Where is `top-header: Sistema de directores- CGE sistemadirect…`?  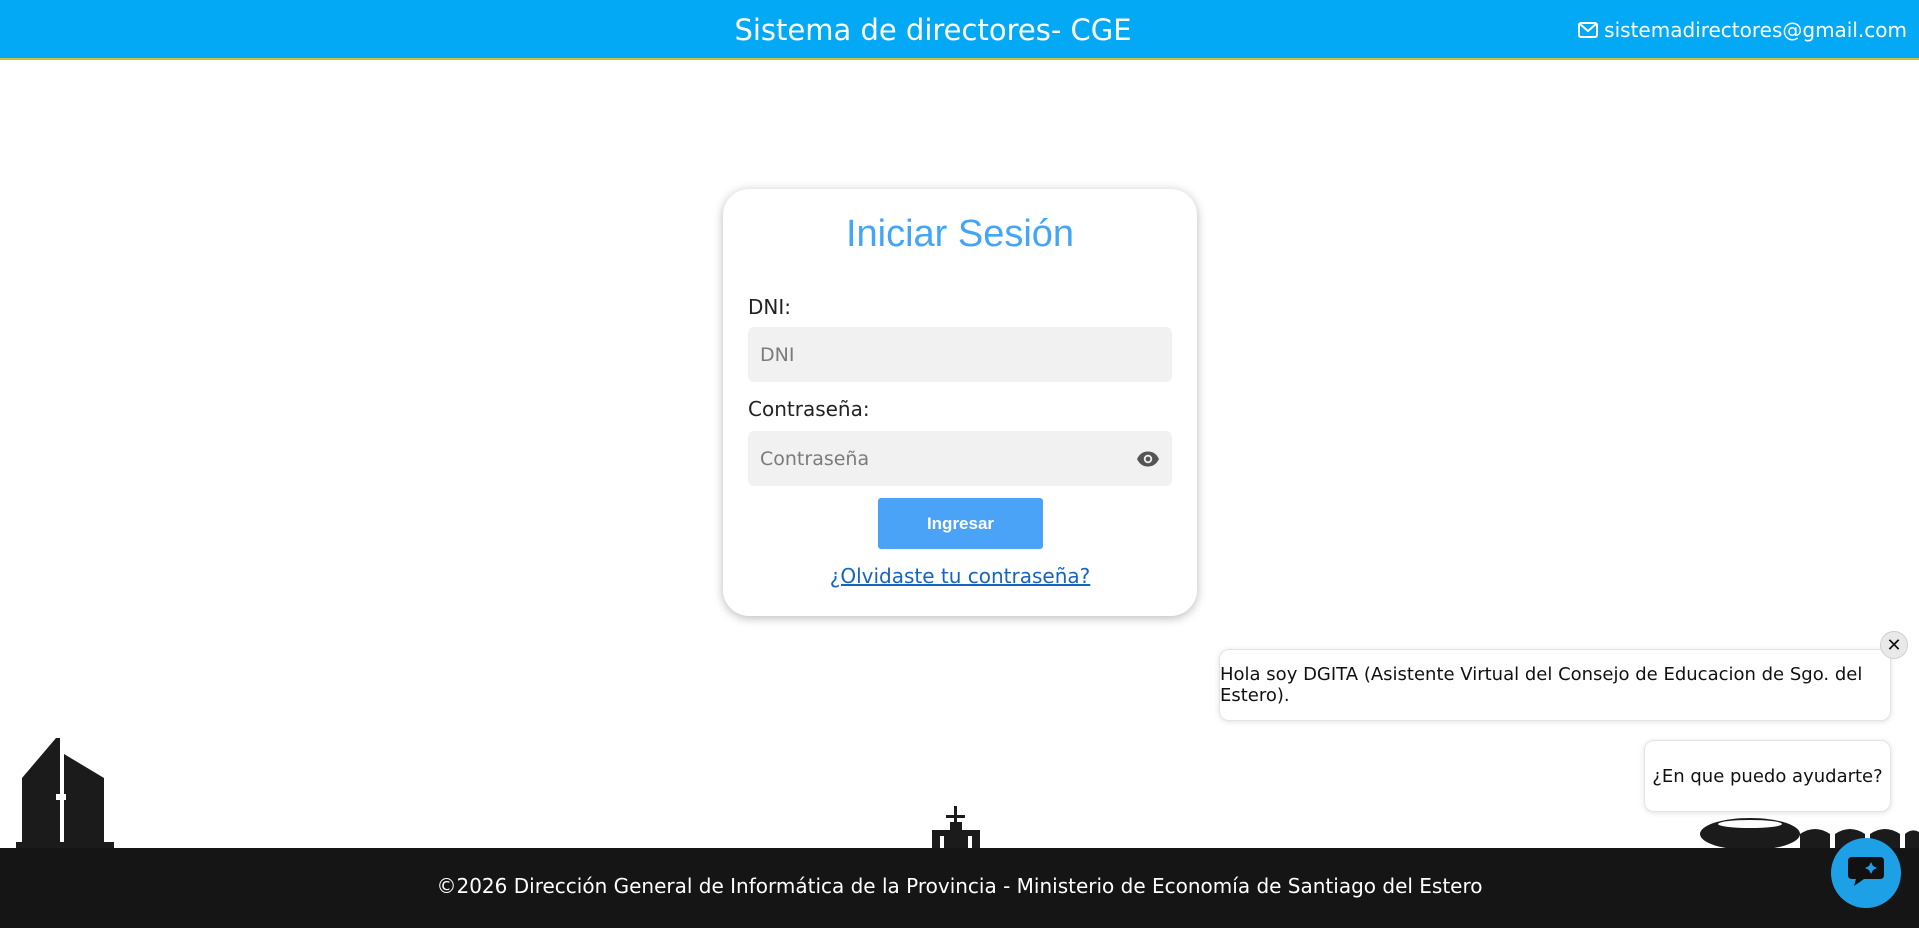 top-header: Sistema de directores- CGE sistemadirect… is located at coordinates (959, 30).